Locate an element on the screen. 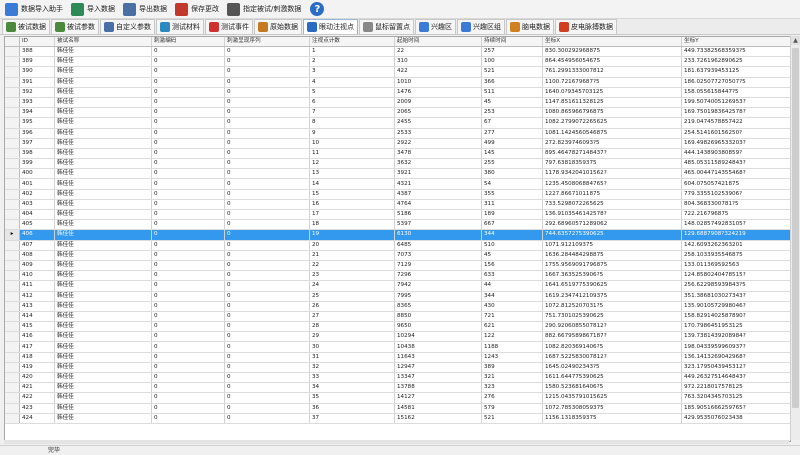 This screenshot has width=800, height=455. table-cell: 136.9103546142578? is located at coordinates (612, 215).